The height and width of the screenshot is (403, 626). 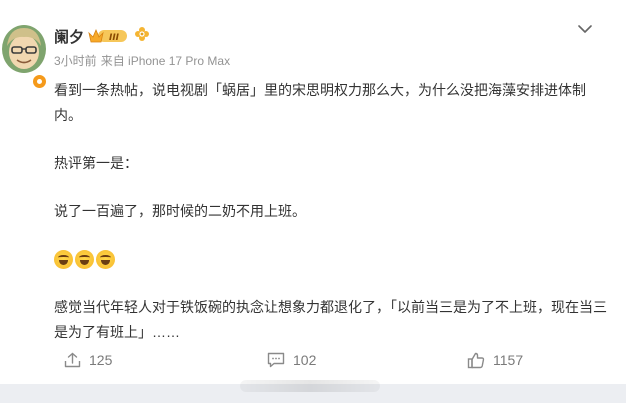 What do you see at coordinates (332, 259) in the screenshot?
I see `emoji-row` at bounding box center [332, 259].